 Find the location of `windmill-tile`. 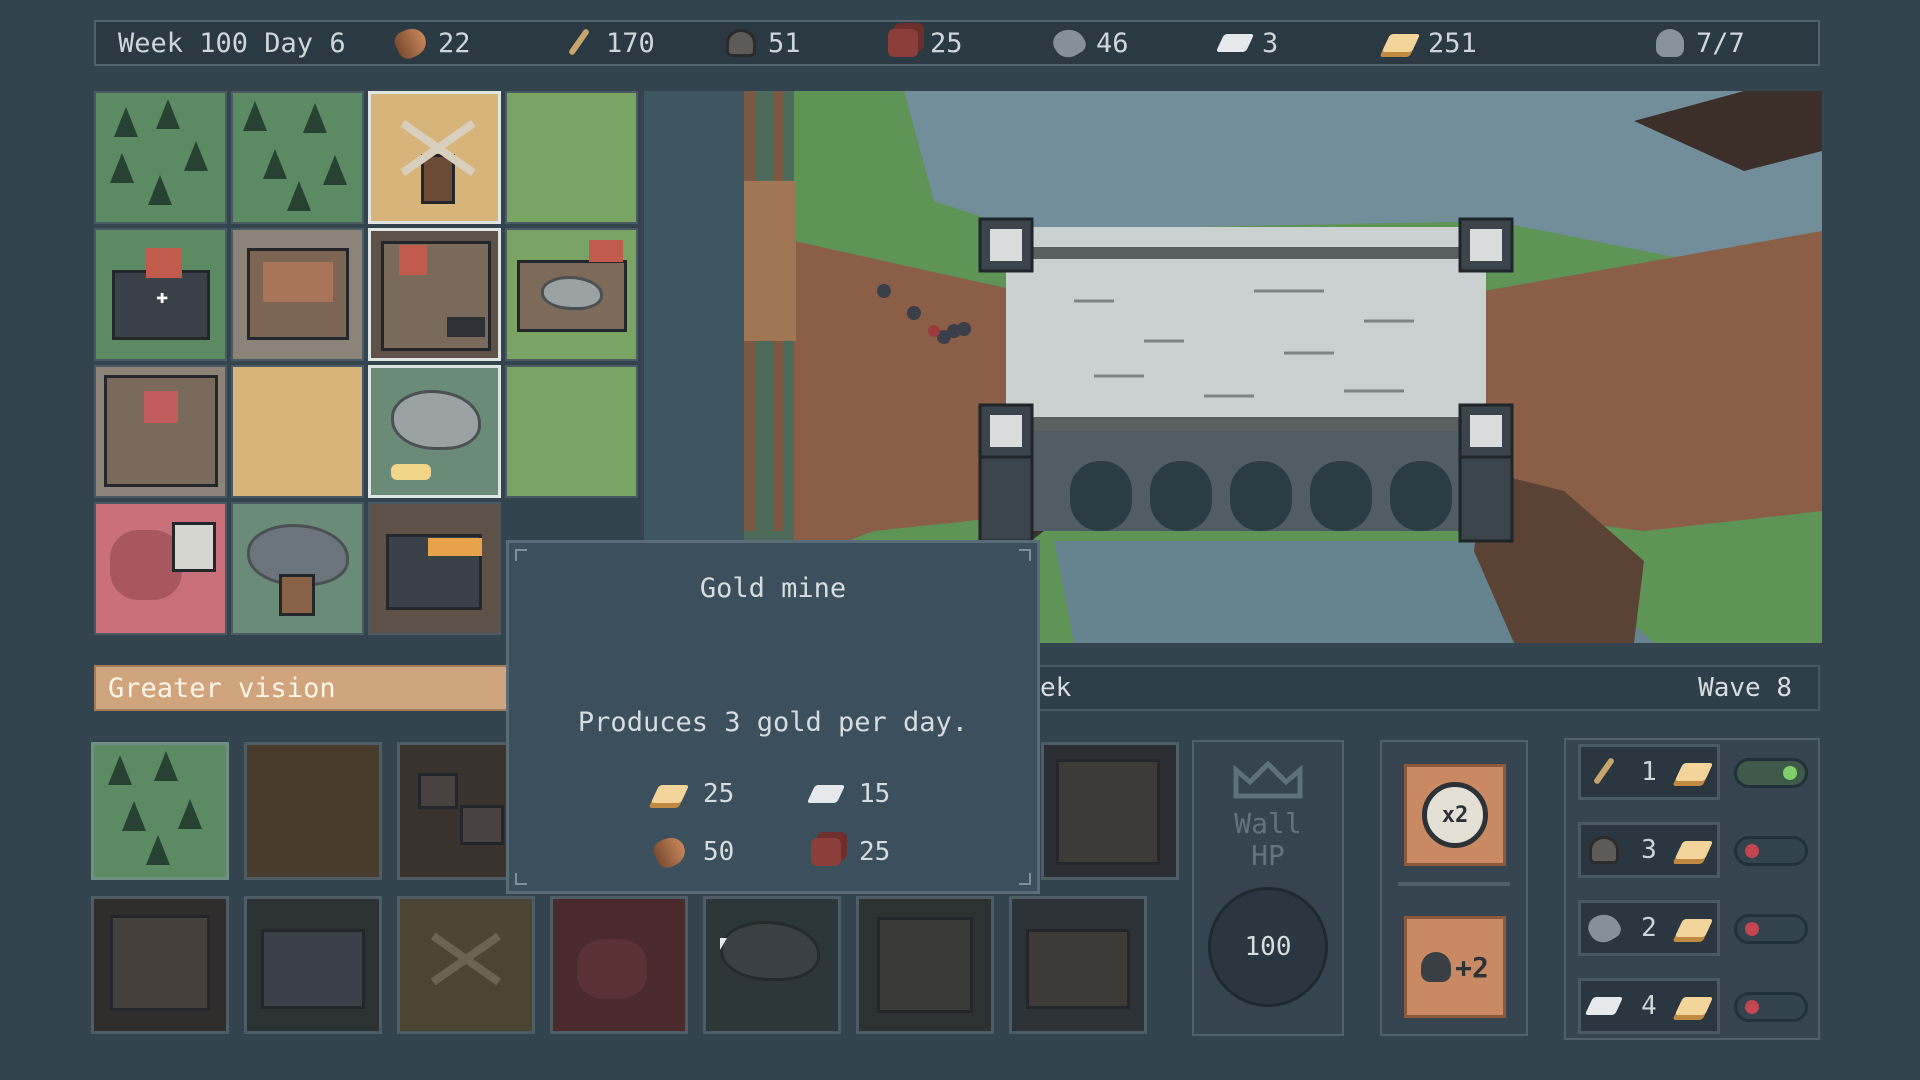

windmill-tile is located at coordinates (434, 157).